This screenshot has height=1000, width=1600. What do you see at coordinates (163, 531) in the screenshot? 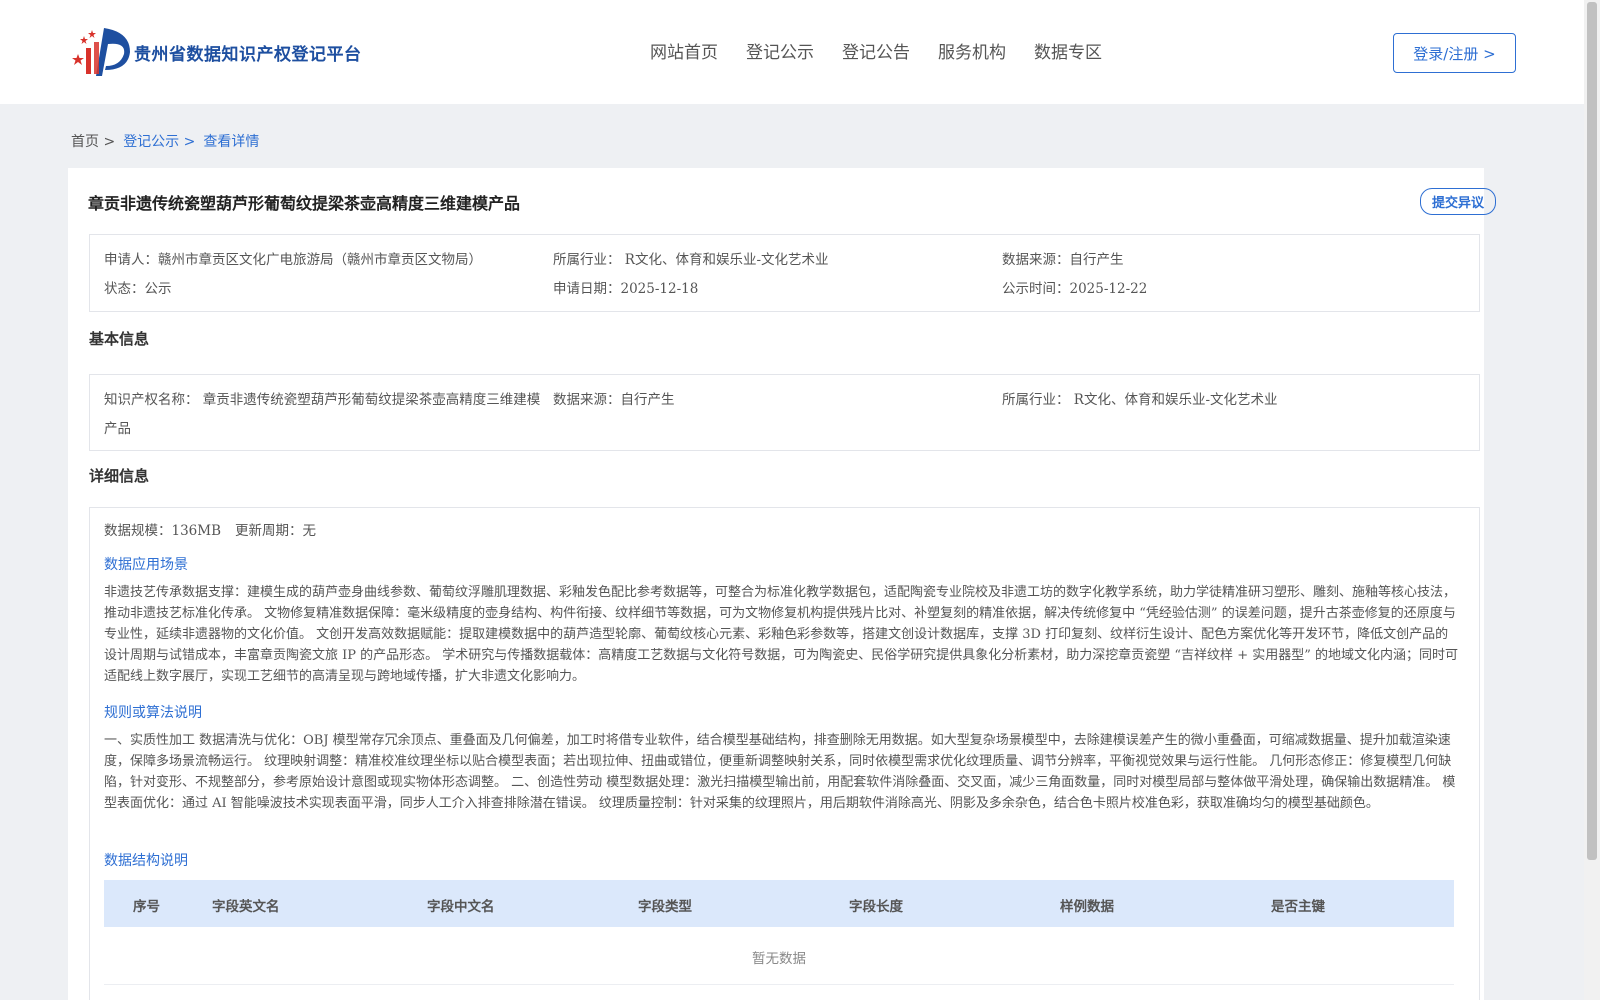
I see `data-scale-field: 数据规模：136MB` at bounding box center [163, 531].